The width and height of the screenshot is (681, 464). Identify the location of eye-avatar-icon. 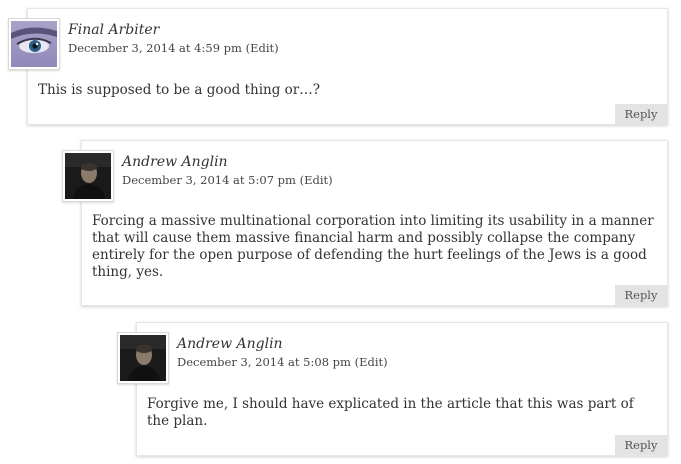
(34, 44).